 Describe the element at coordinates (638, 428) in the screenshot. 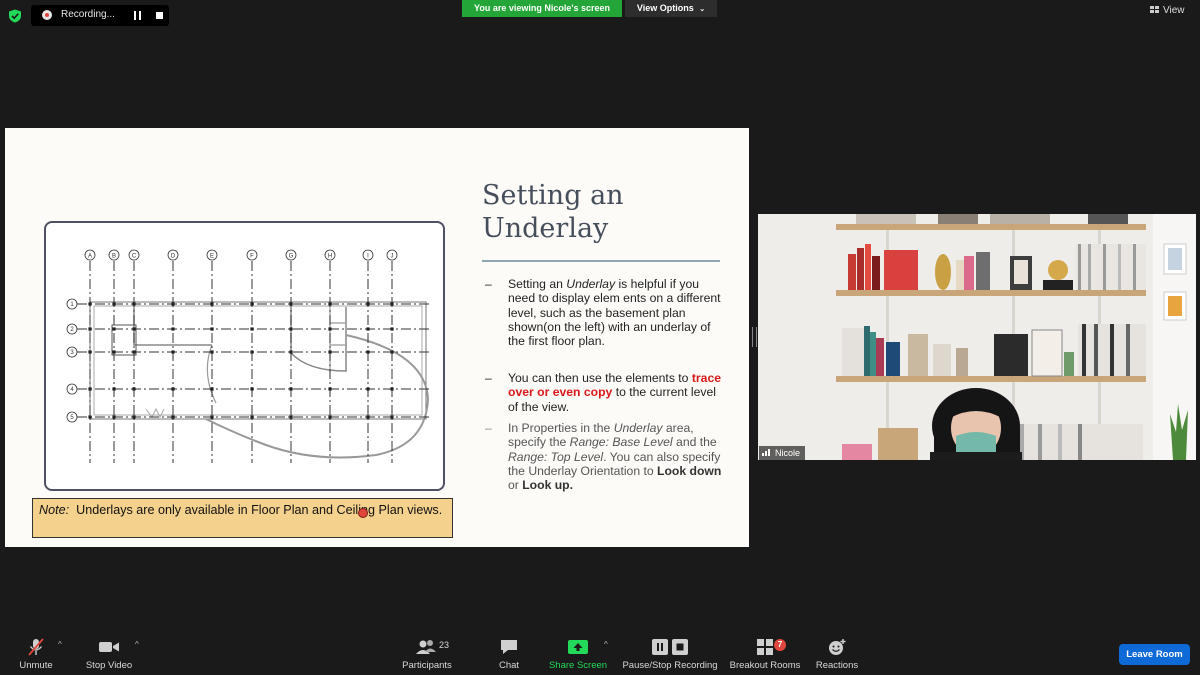

I see `bullet3-em-underlay: Underlay` at that location.